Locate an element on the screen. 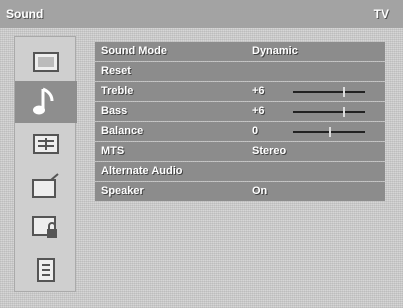 The height and width of the screenshot is (308, 403). features-icon is located at coordinates (46, 144).